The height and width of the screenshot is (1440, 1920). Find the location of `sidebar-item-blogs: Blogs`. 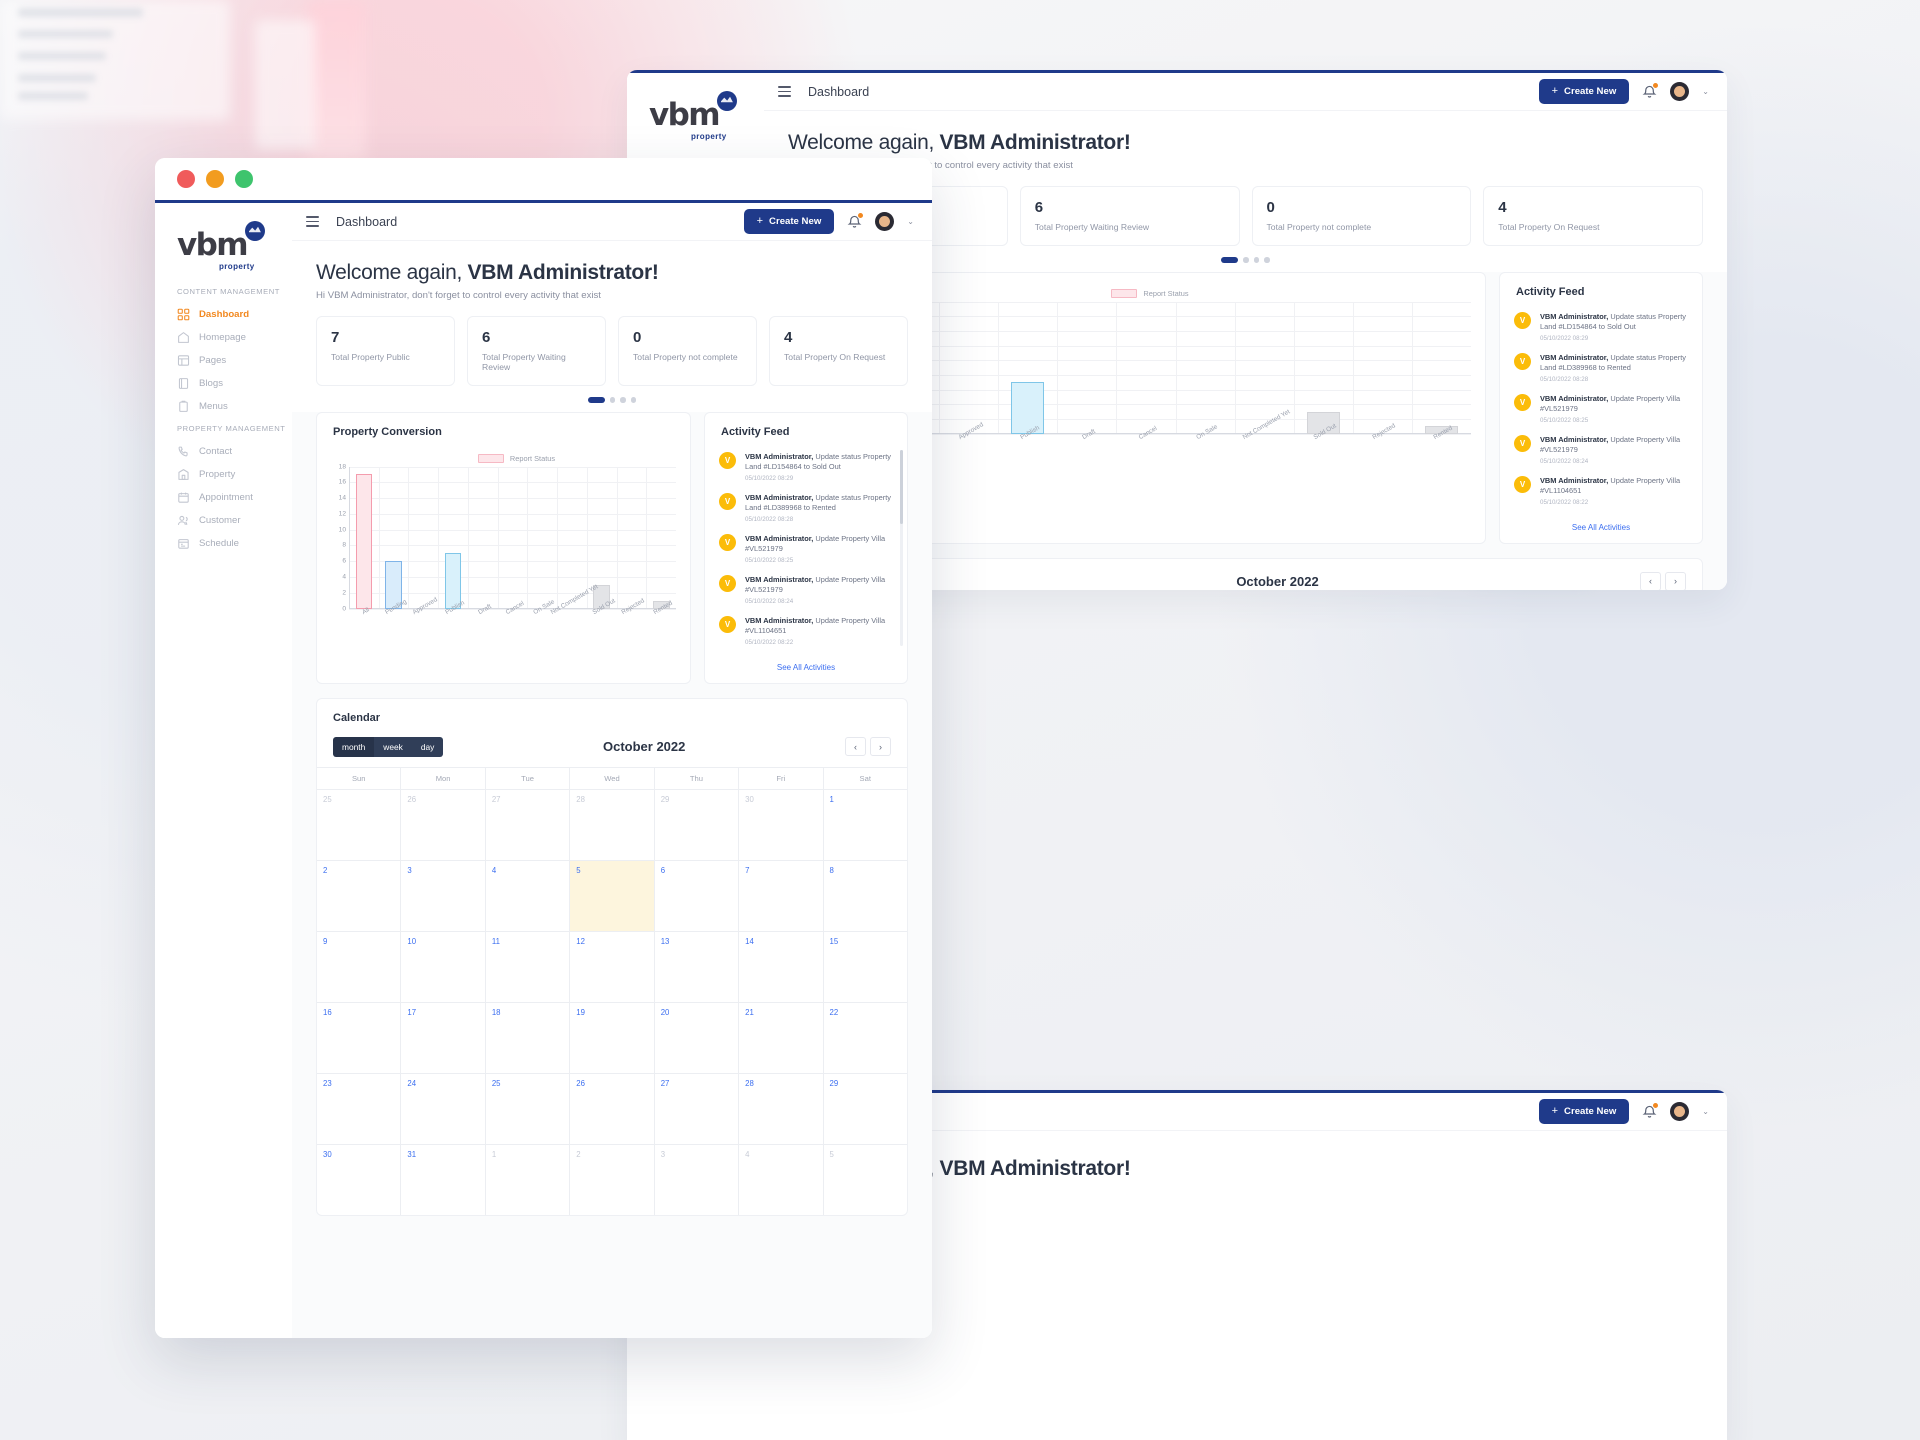

sidebar-item-blogs: Blogs is located at coordinates (223, 383).